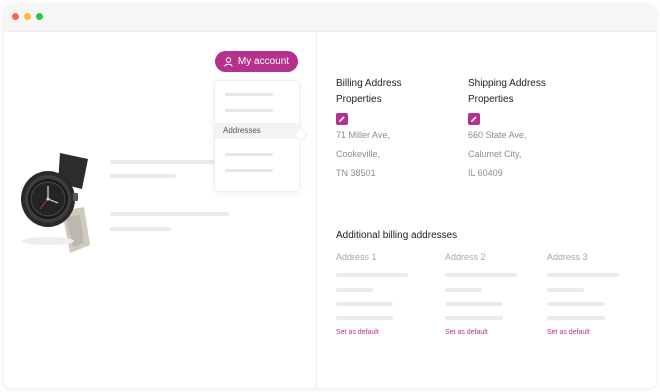 The image size is (660, 392). Describe the element at coordinates (485, 173) in the screenshot. I see `shipping-address-line: IL 60409` at that location.